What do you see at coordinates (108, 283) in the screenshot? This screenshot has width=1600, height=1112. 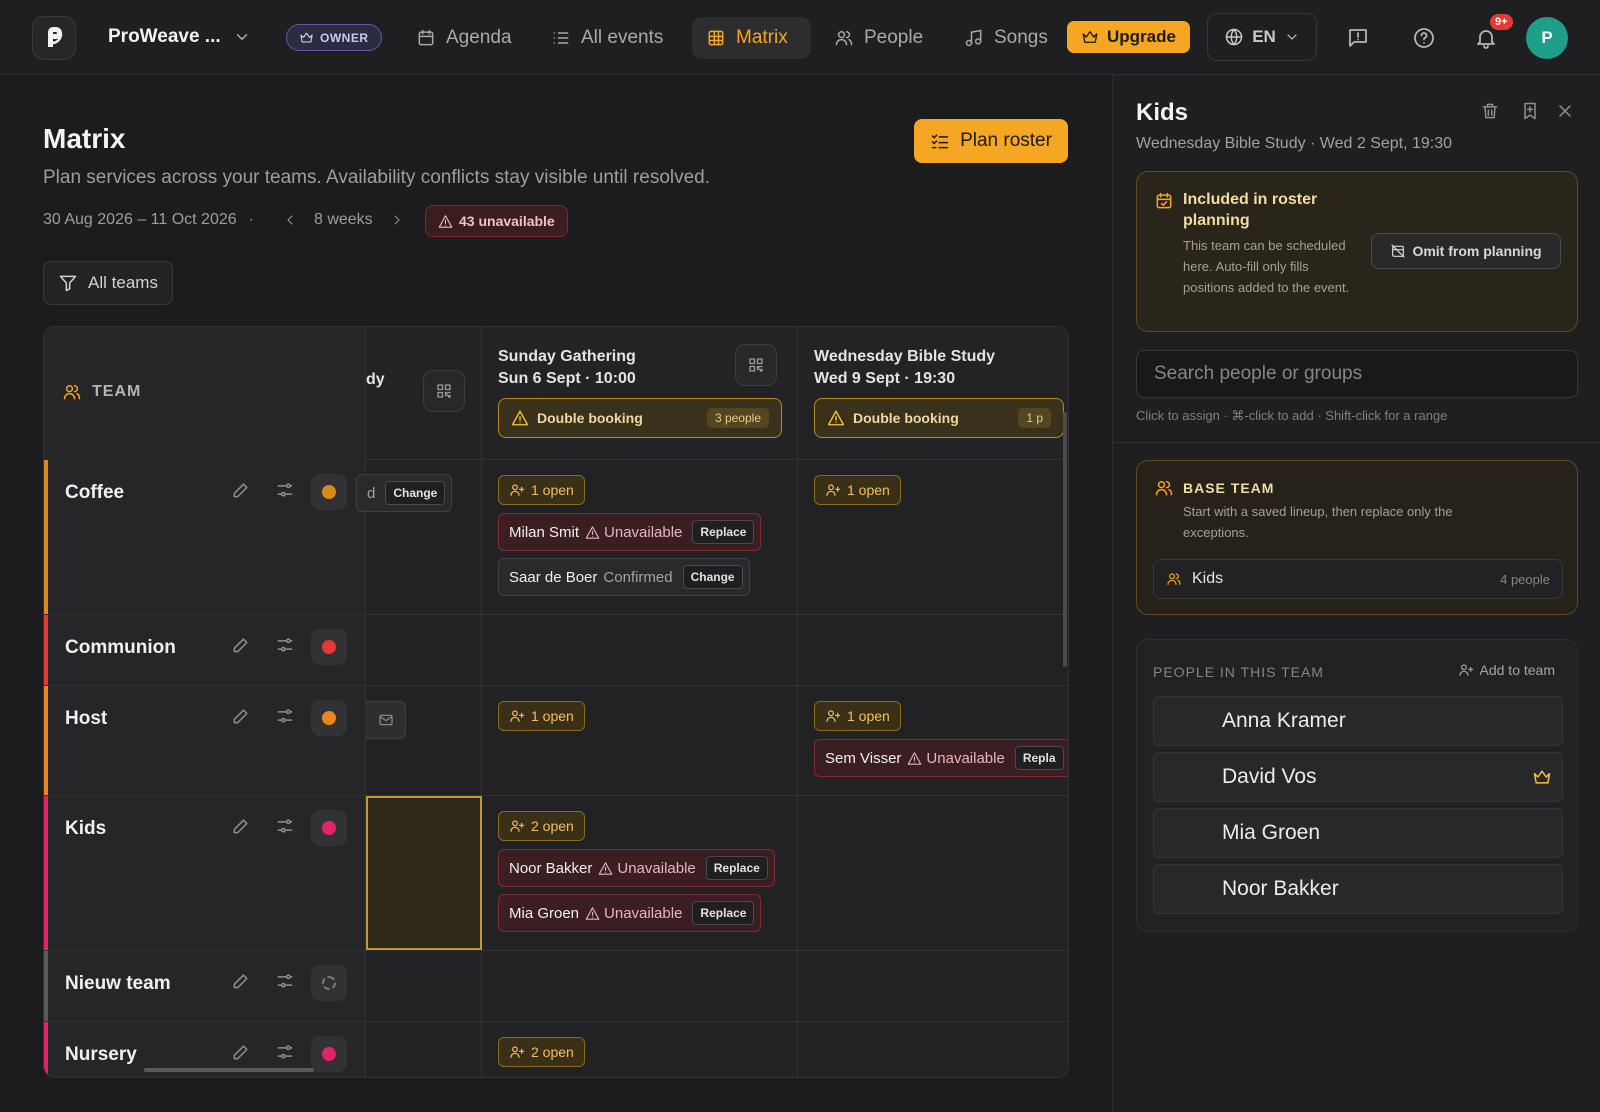 I see `team-filter-button: All teams` at bounding box center [108, 283].